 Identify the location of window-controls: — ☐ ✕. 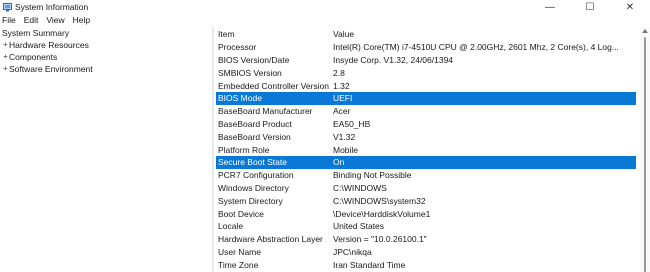
(590, 7).